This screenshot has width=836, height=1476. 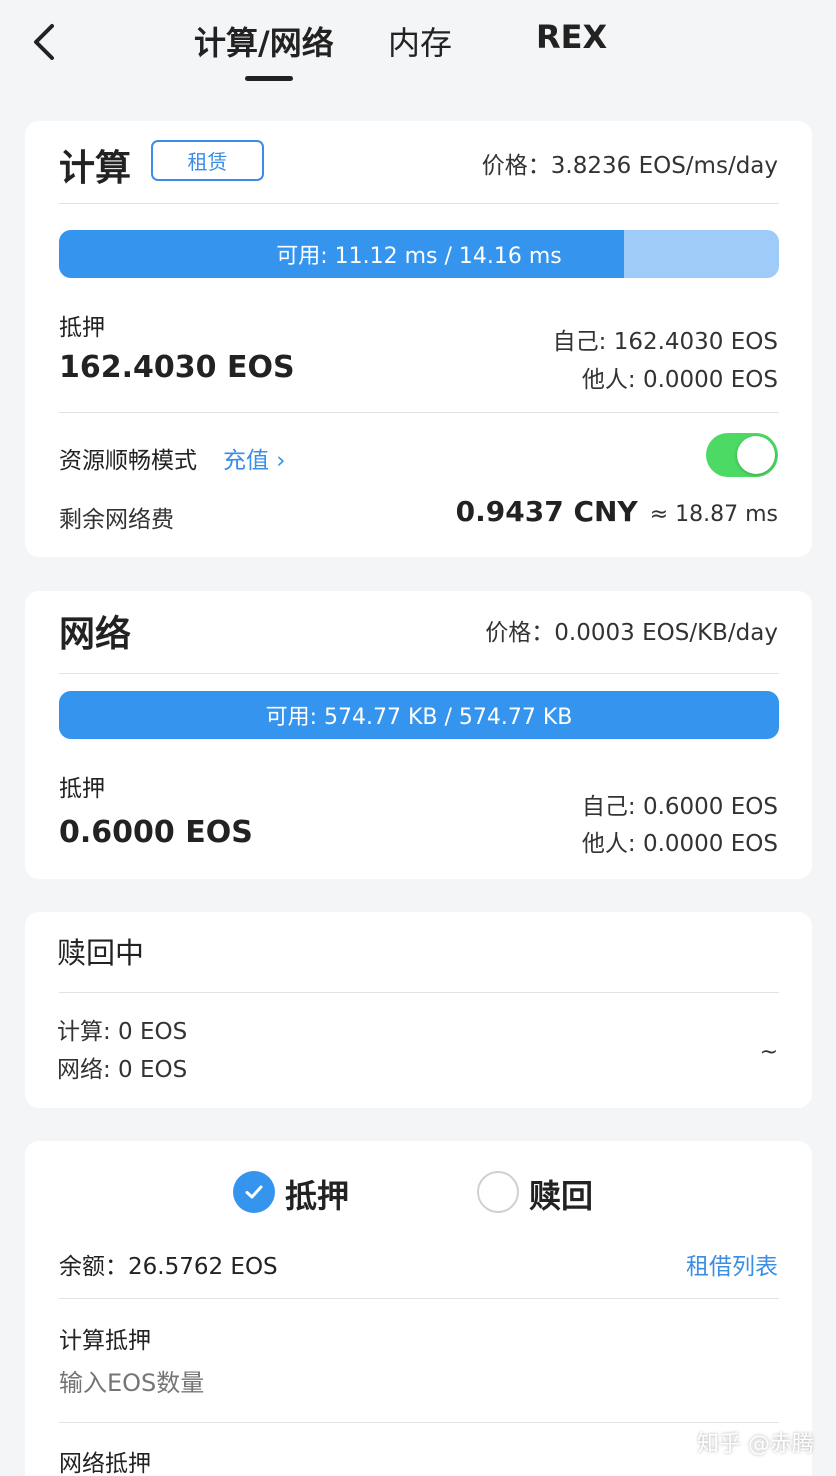 What do you see at coordinates (768, 1052) in the screenshot?
I see `redeeming-time: ~` at bounding box center [768, 1052].